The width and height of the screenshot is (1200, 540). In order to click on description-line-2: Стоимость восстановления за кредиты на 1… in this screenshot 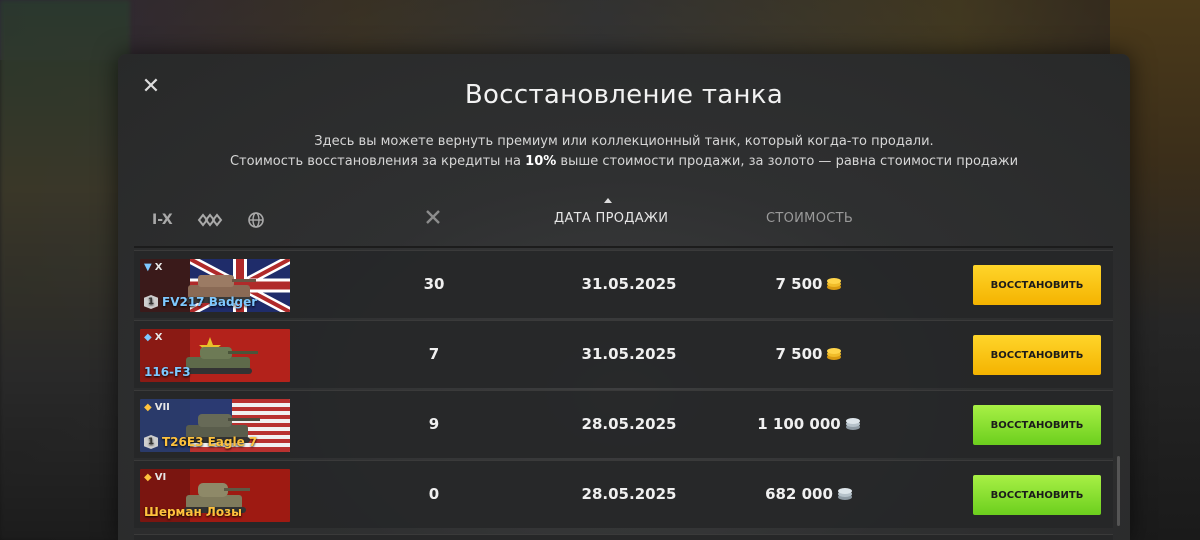, I will do `click(624, 162)`.